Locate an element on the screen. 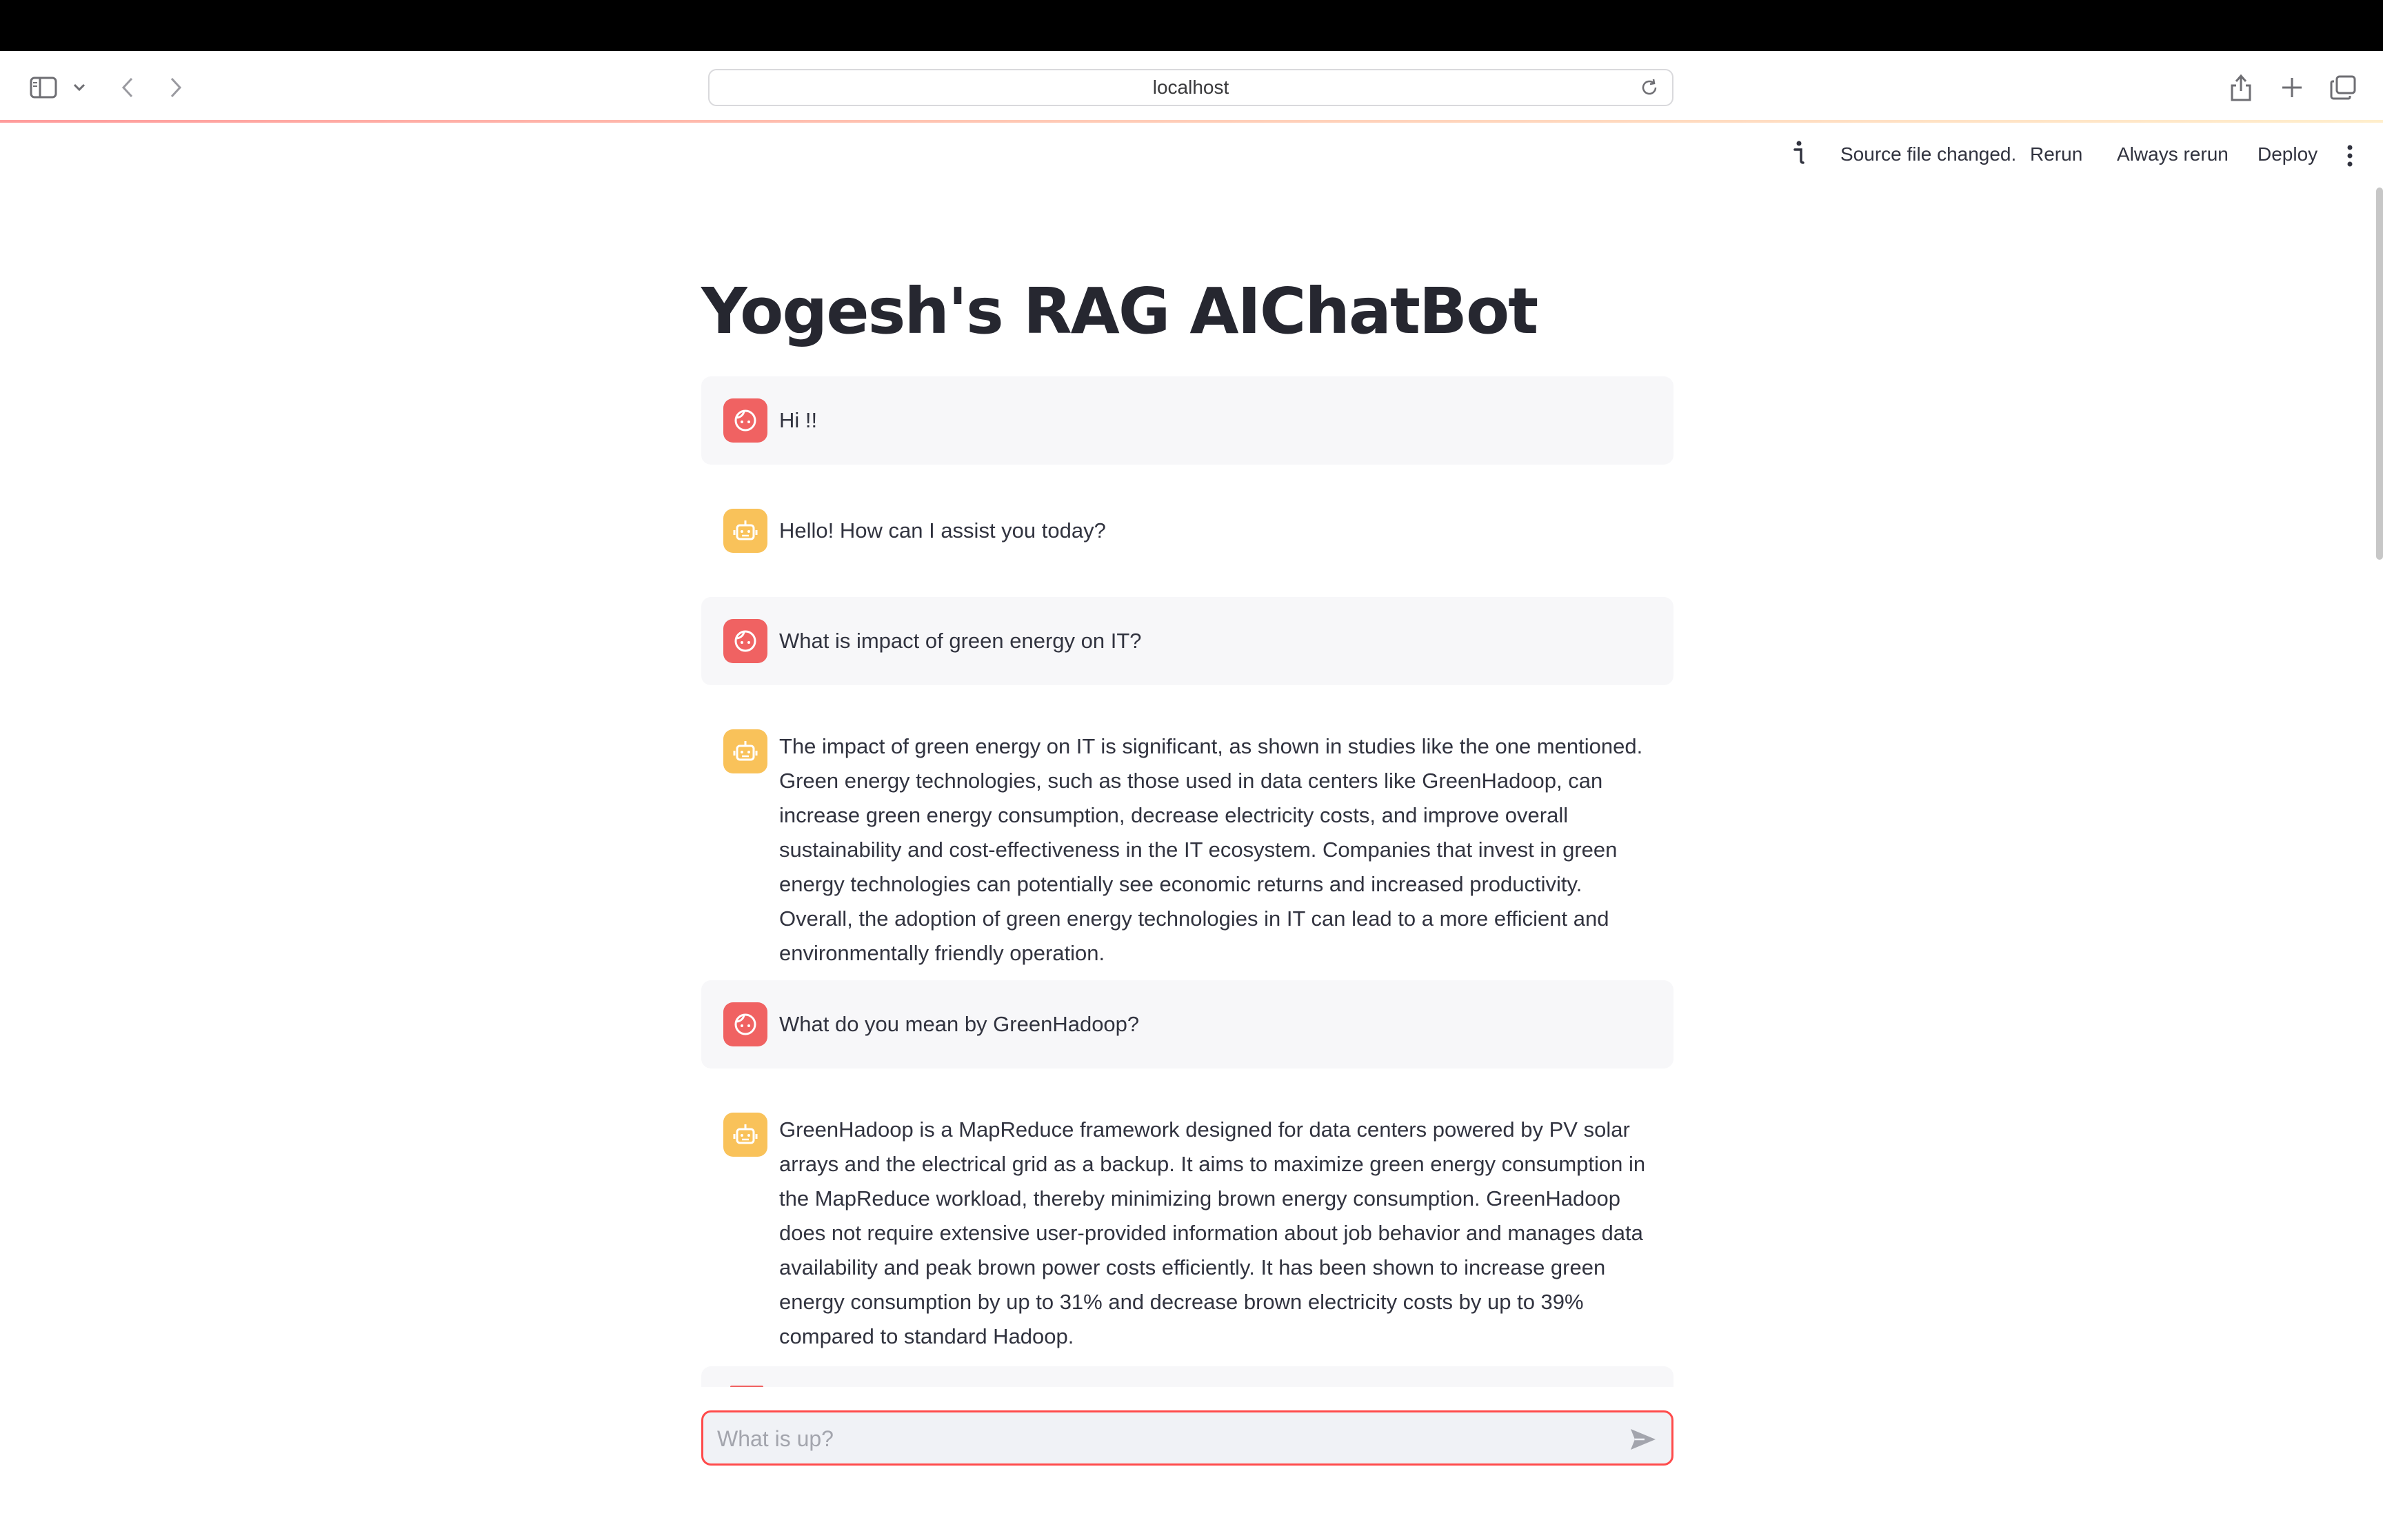  sidebar-toggle-icon is located at coordinates (43, 88).